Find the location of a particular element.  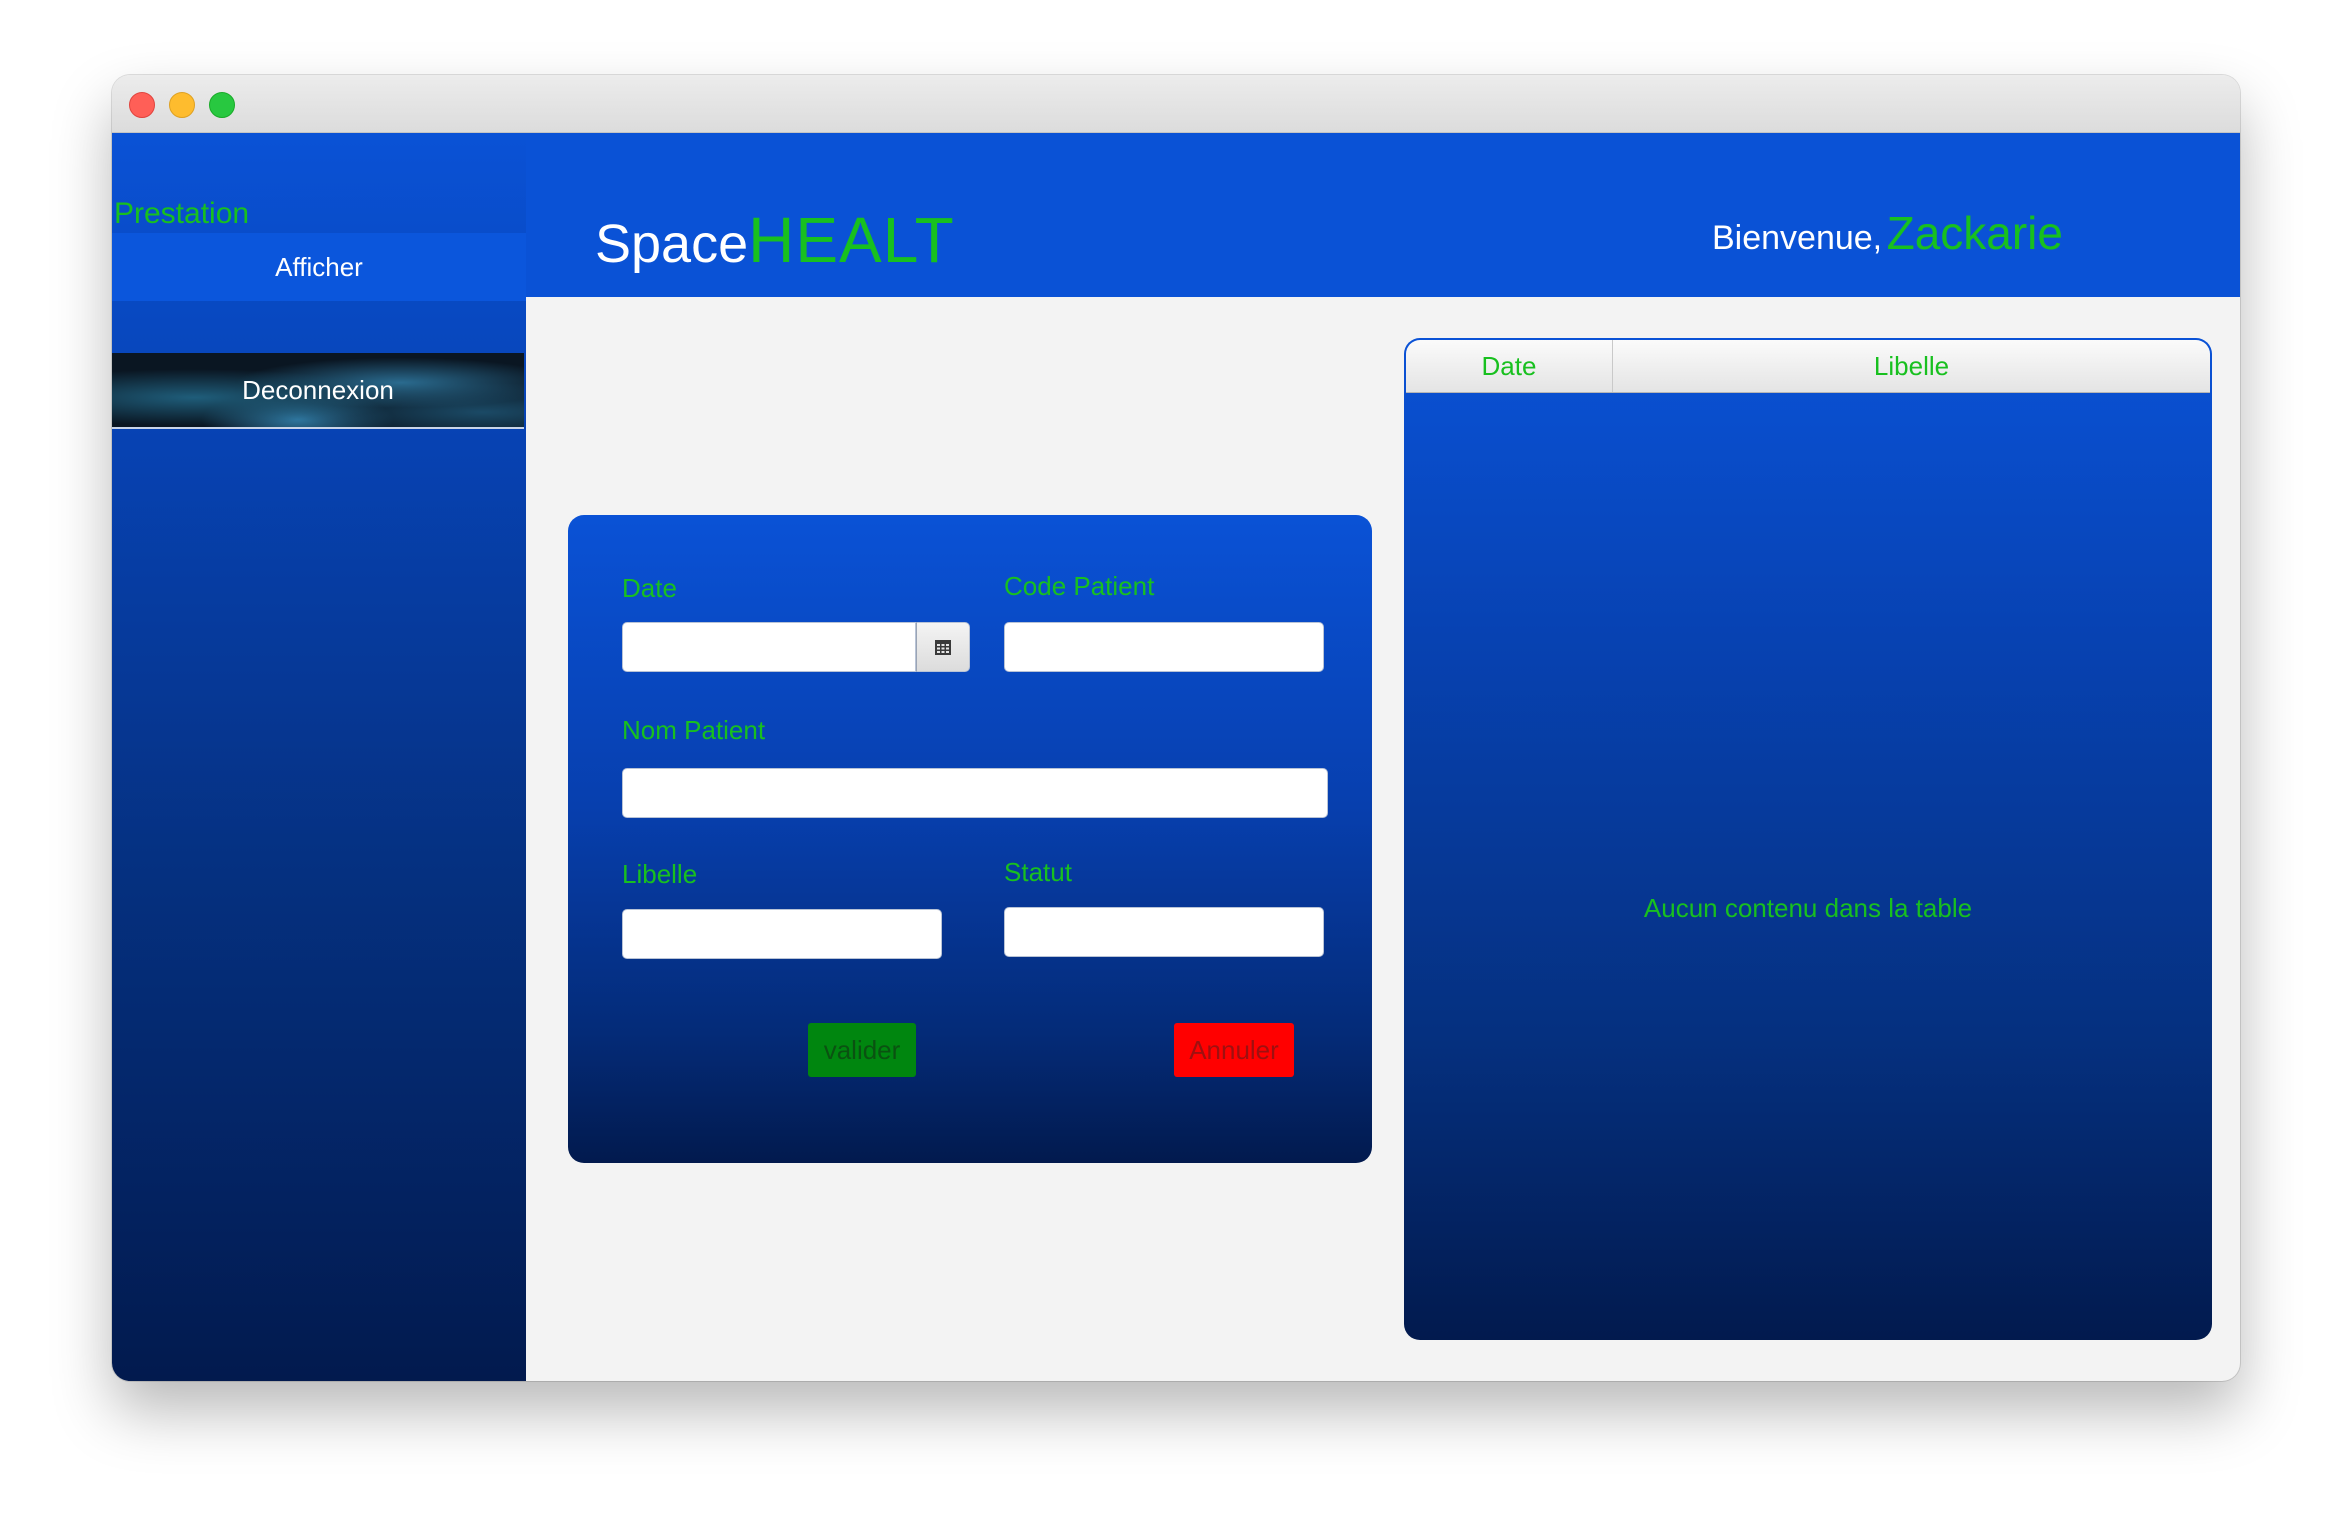

brand-prefix: Space is located at coordinates (672, 244).